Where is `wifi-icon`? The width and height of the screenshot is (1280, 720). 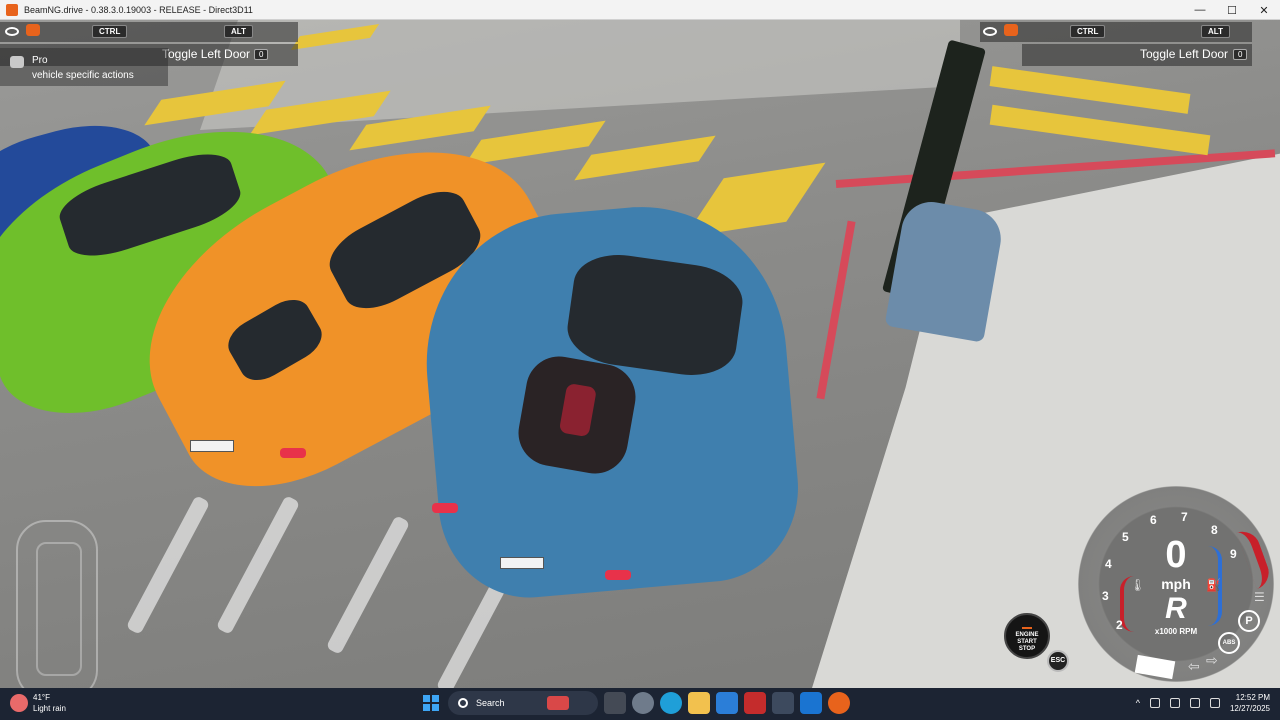
wifi-icon is located at coordinates (1194, 703).